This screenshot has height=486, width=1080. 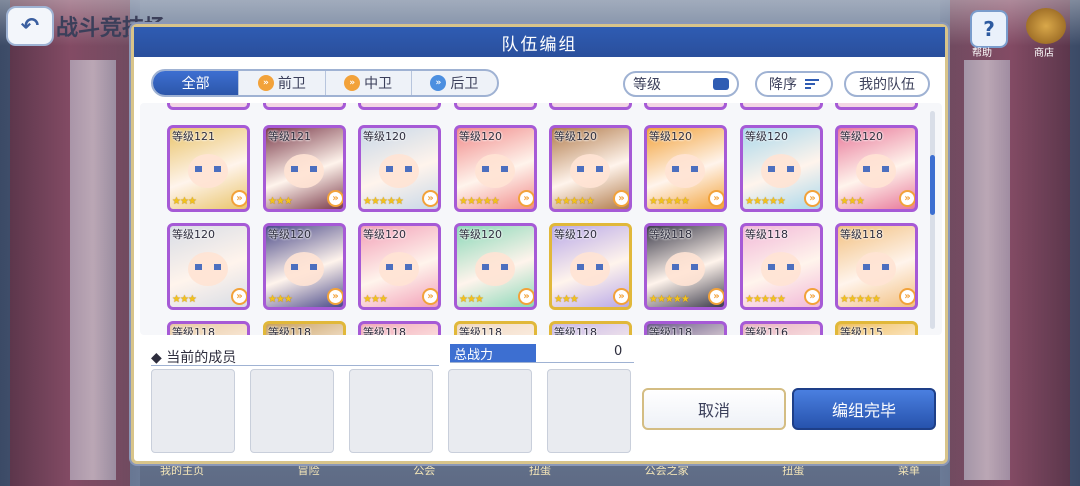 I want to click on bottom-navigation: 我的主页 冒险 公会 扭蛋 公会之家 扭蛋 菜单, so click(x=540, y=474).